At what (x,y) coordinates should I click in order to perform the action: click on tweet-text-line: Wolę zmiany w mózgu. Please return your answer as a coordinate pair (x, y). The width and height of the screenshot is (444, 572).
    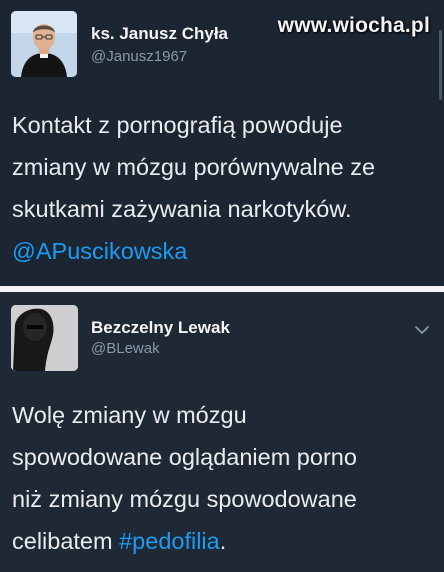
    Looking at the image, I should click on (129, 415).